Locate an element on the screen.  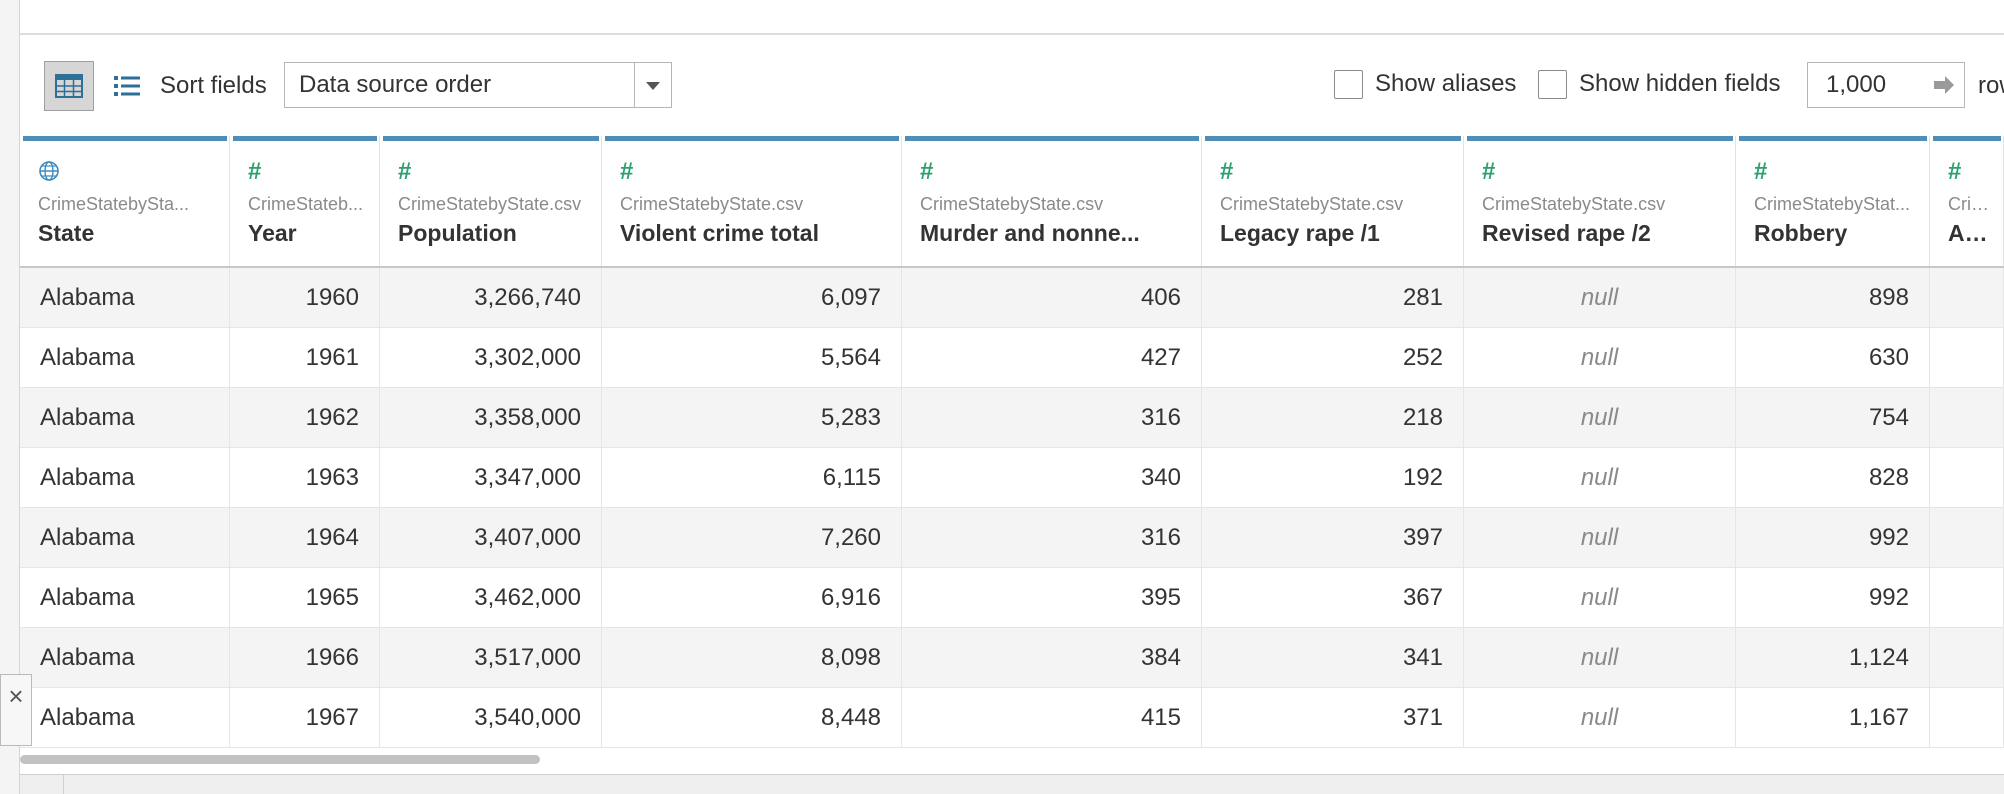
table-cell-year: 1960 is located at coordinates (305, 297).